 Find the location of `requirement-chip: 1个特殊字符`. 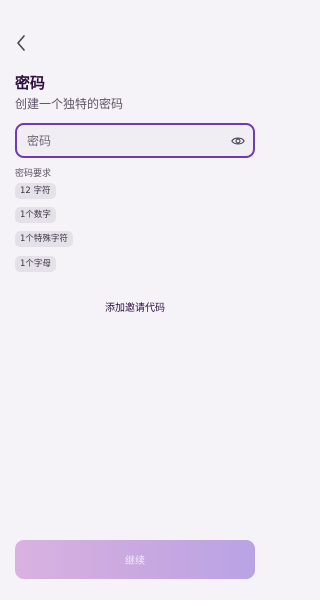

requirement-chip: 1个特殊字符 is located at coordinates (44, 239).